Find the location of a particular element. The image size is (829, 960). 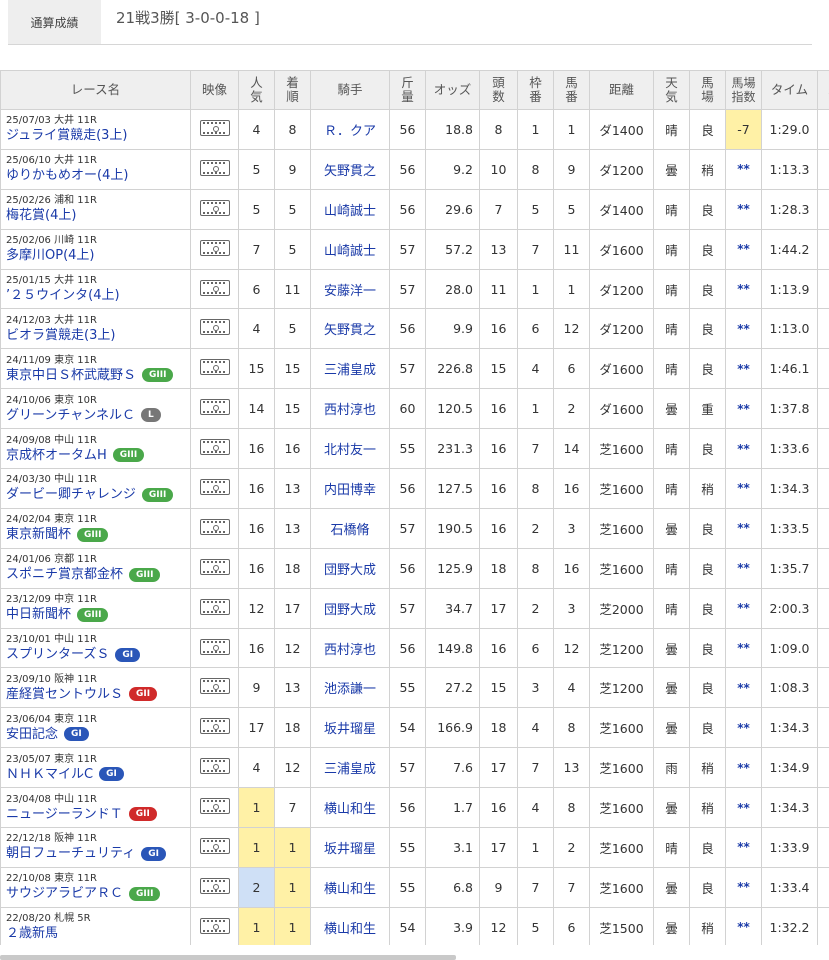

race-name-link: ’２５ウインタ(4上) is located at coordinates (63, 295).